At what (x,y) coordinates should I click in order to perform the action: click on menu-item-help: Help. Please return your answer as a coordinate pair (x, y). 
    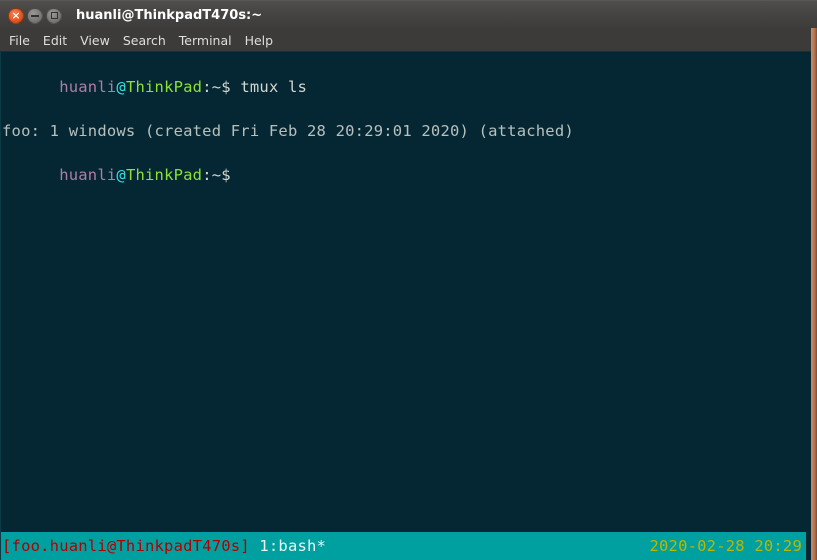
    Looking at the image, I should click on (263, 40).